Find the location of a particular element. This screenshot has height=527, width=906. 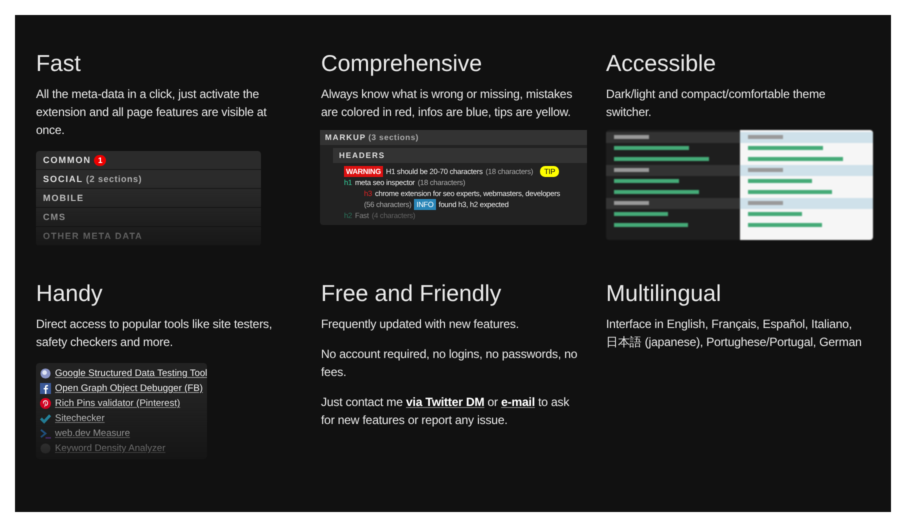

count-badge: 1 is located at coordinates (100, 160).